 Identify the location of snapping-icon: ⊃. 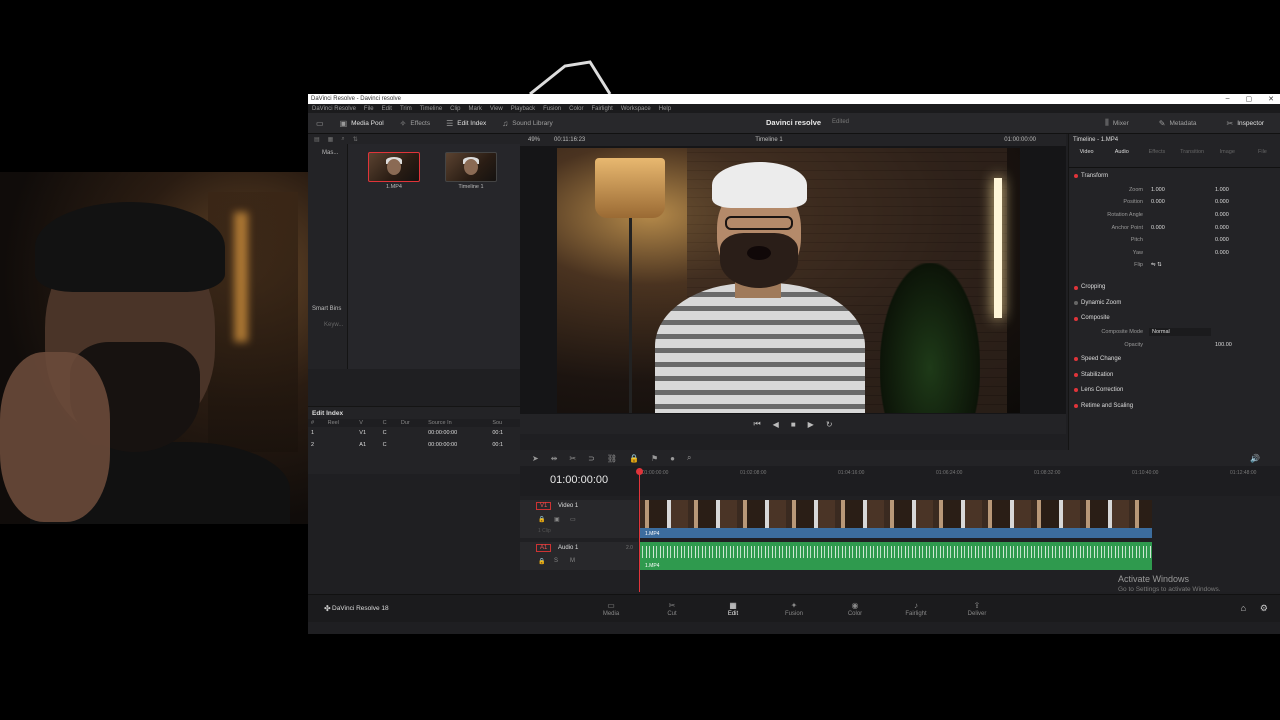
(591, 458).